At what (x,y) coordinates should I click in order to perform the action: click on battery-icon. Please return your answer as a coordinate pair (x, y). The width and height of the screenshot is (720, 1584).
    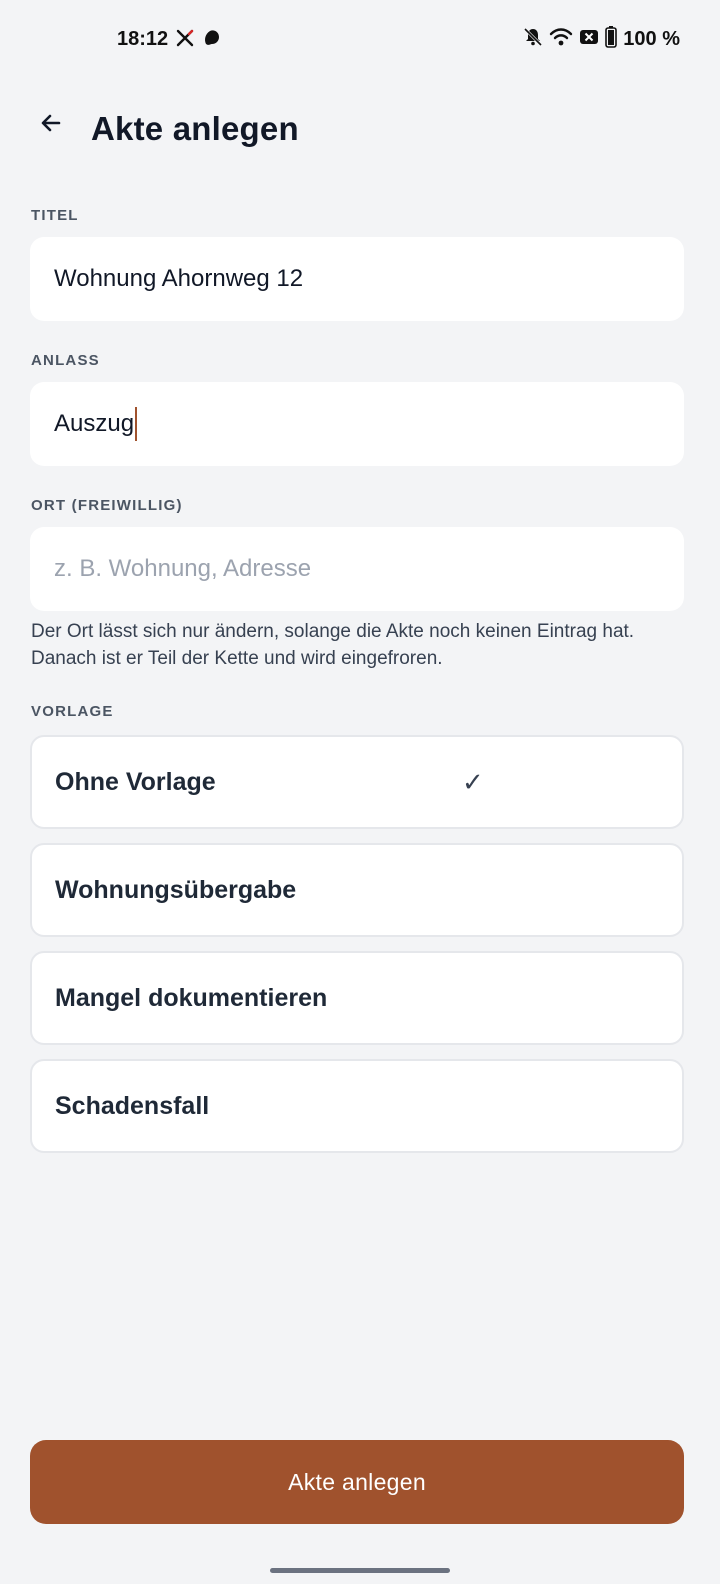
    Looking at the image, I should click on (611, 39).